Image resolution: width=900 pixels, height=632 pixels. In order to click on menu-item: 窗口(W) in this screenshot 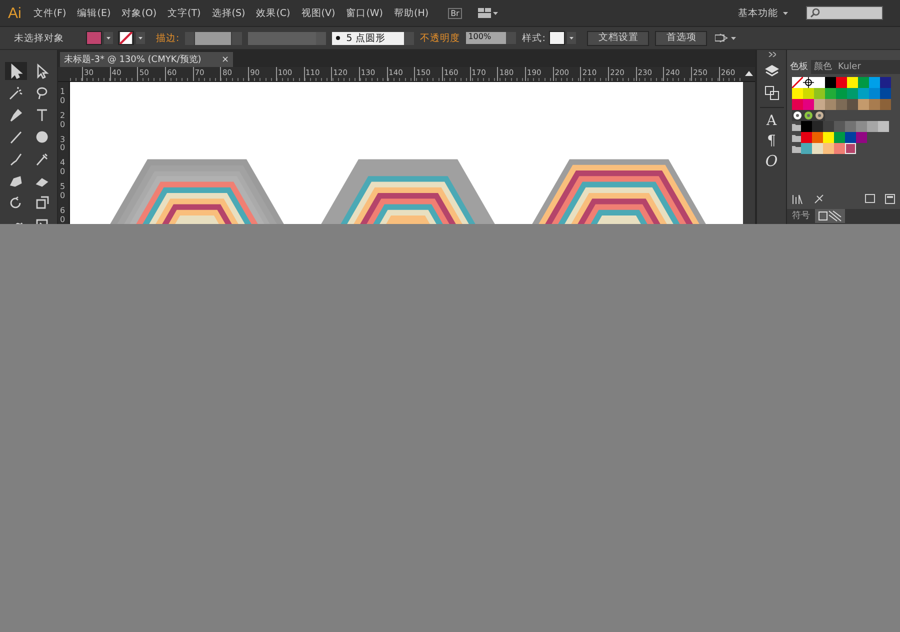, I will do `click(364, 13)`.